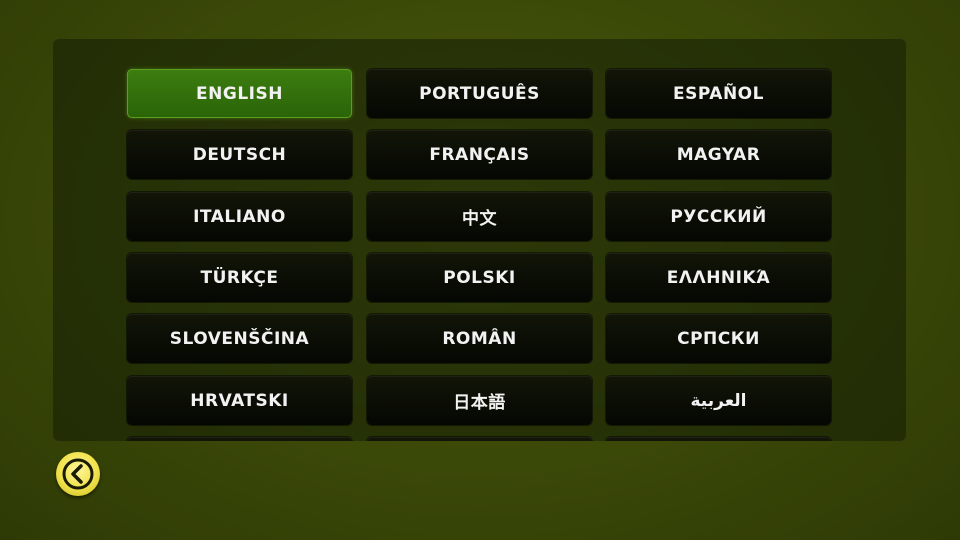  I want to click on language-label: PORTUGUÊS, so click(479, 93).